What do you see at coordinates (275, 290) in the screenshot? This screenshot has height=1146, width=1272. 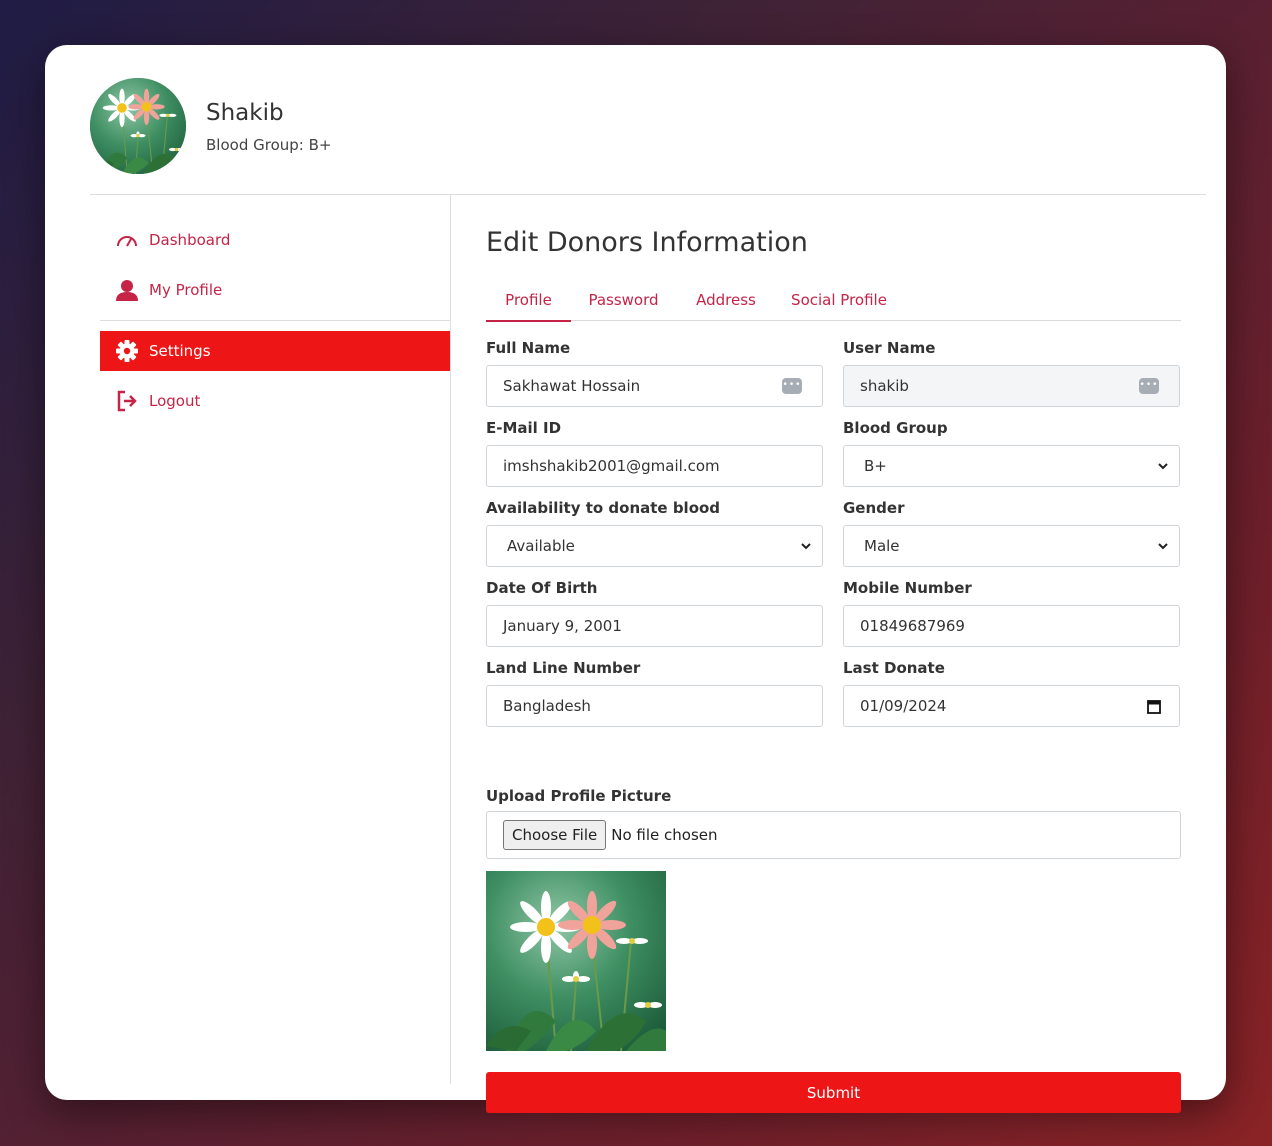 I see `sidebar-item-my-profile: My Profile` at bounding box center [275, 290].